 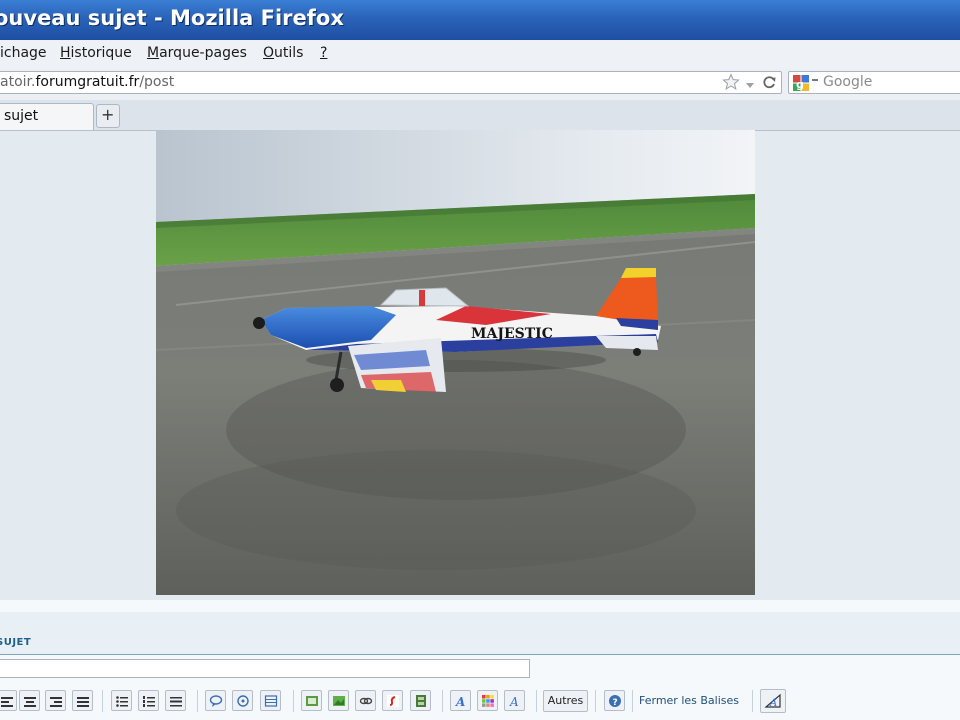 I want to click on url-domain: forumgratuit.fr, so click(x=87, y=82).